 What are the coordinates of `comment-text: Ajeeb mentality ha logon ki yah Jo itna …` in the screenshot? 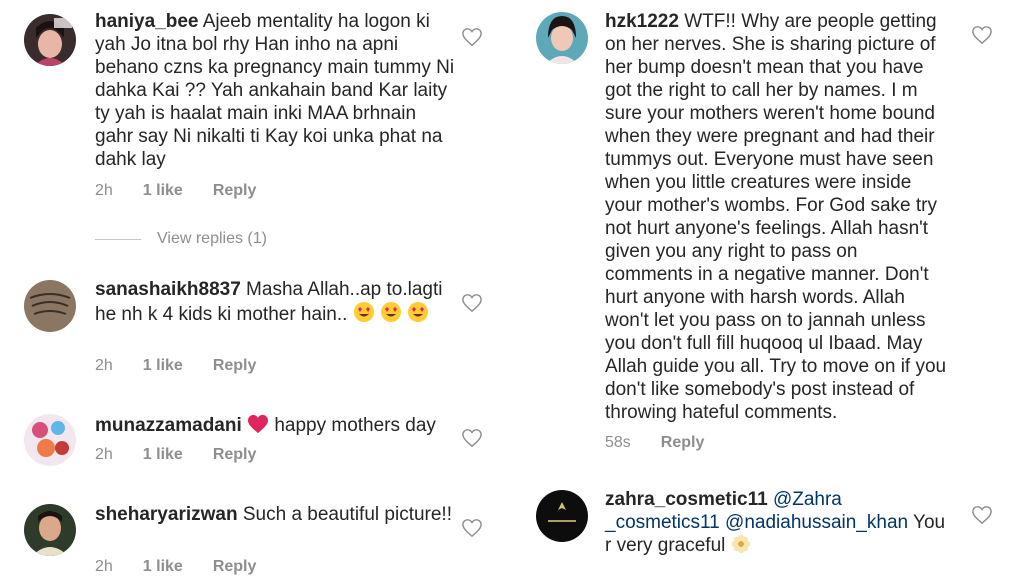 It's located at (275, 90).